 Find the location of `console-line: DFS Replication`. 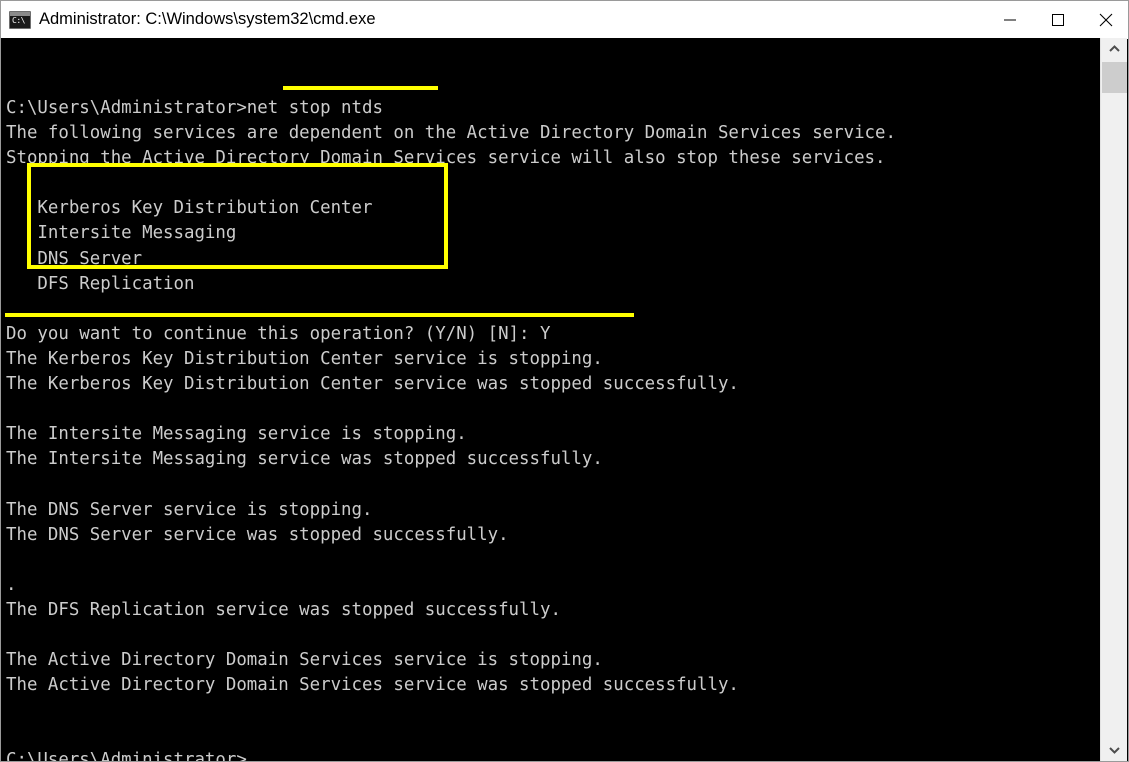

console-line: DFS Replication is located at coordinates (100, 283).